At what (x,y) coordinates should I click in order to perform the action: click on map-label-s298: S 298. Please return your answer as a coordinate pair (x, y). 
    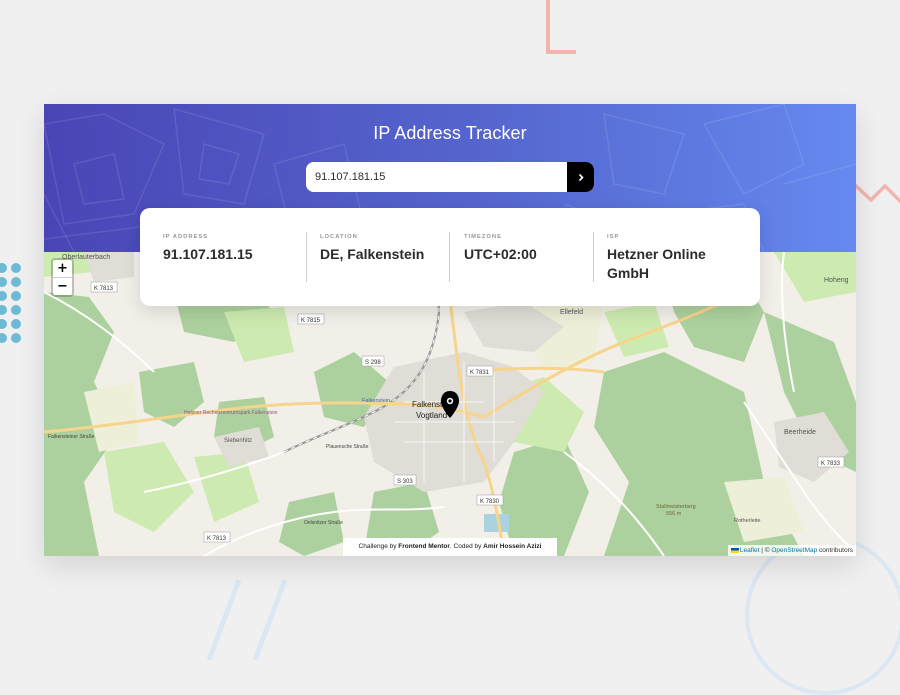
    Looking at the image, I should click on (373, 363).